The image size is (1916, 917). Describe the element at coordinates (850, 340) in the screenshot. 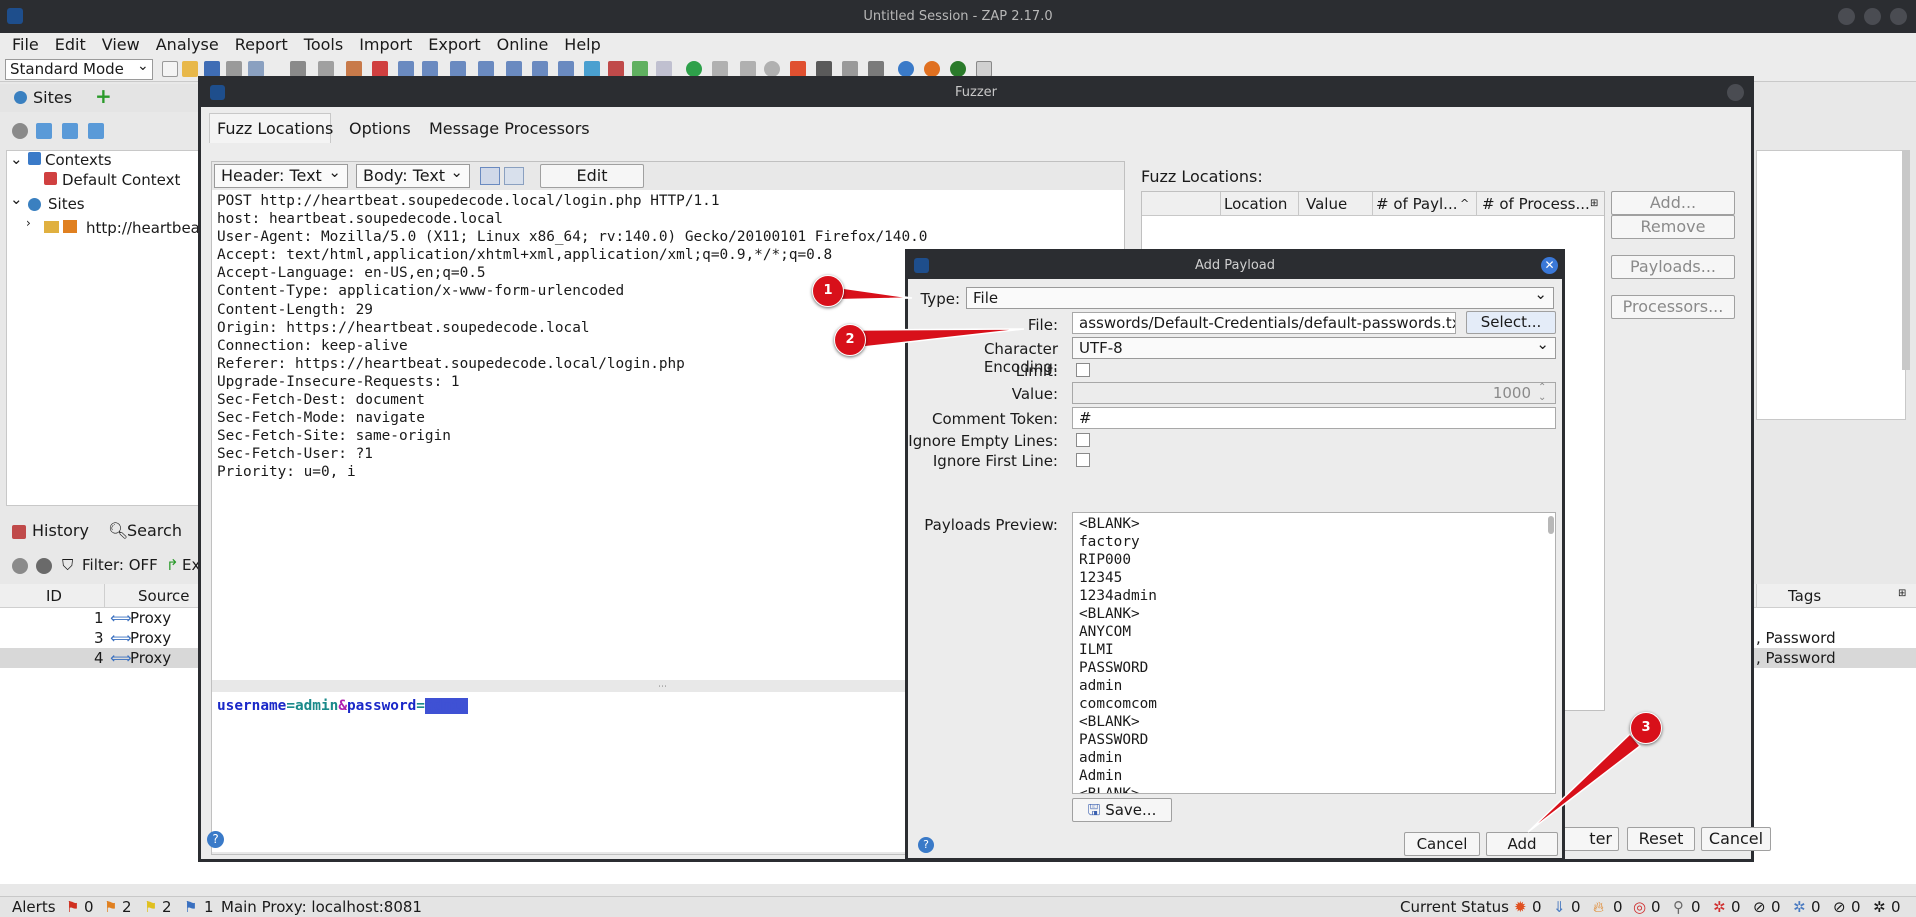

I see `annotation-badge-2: 2` at that location.